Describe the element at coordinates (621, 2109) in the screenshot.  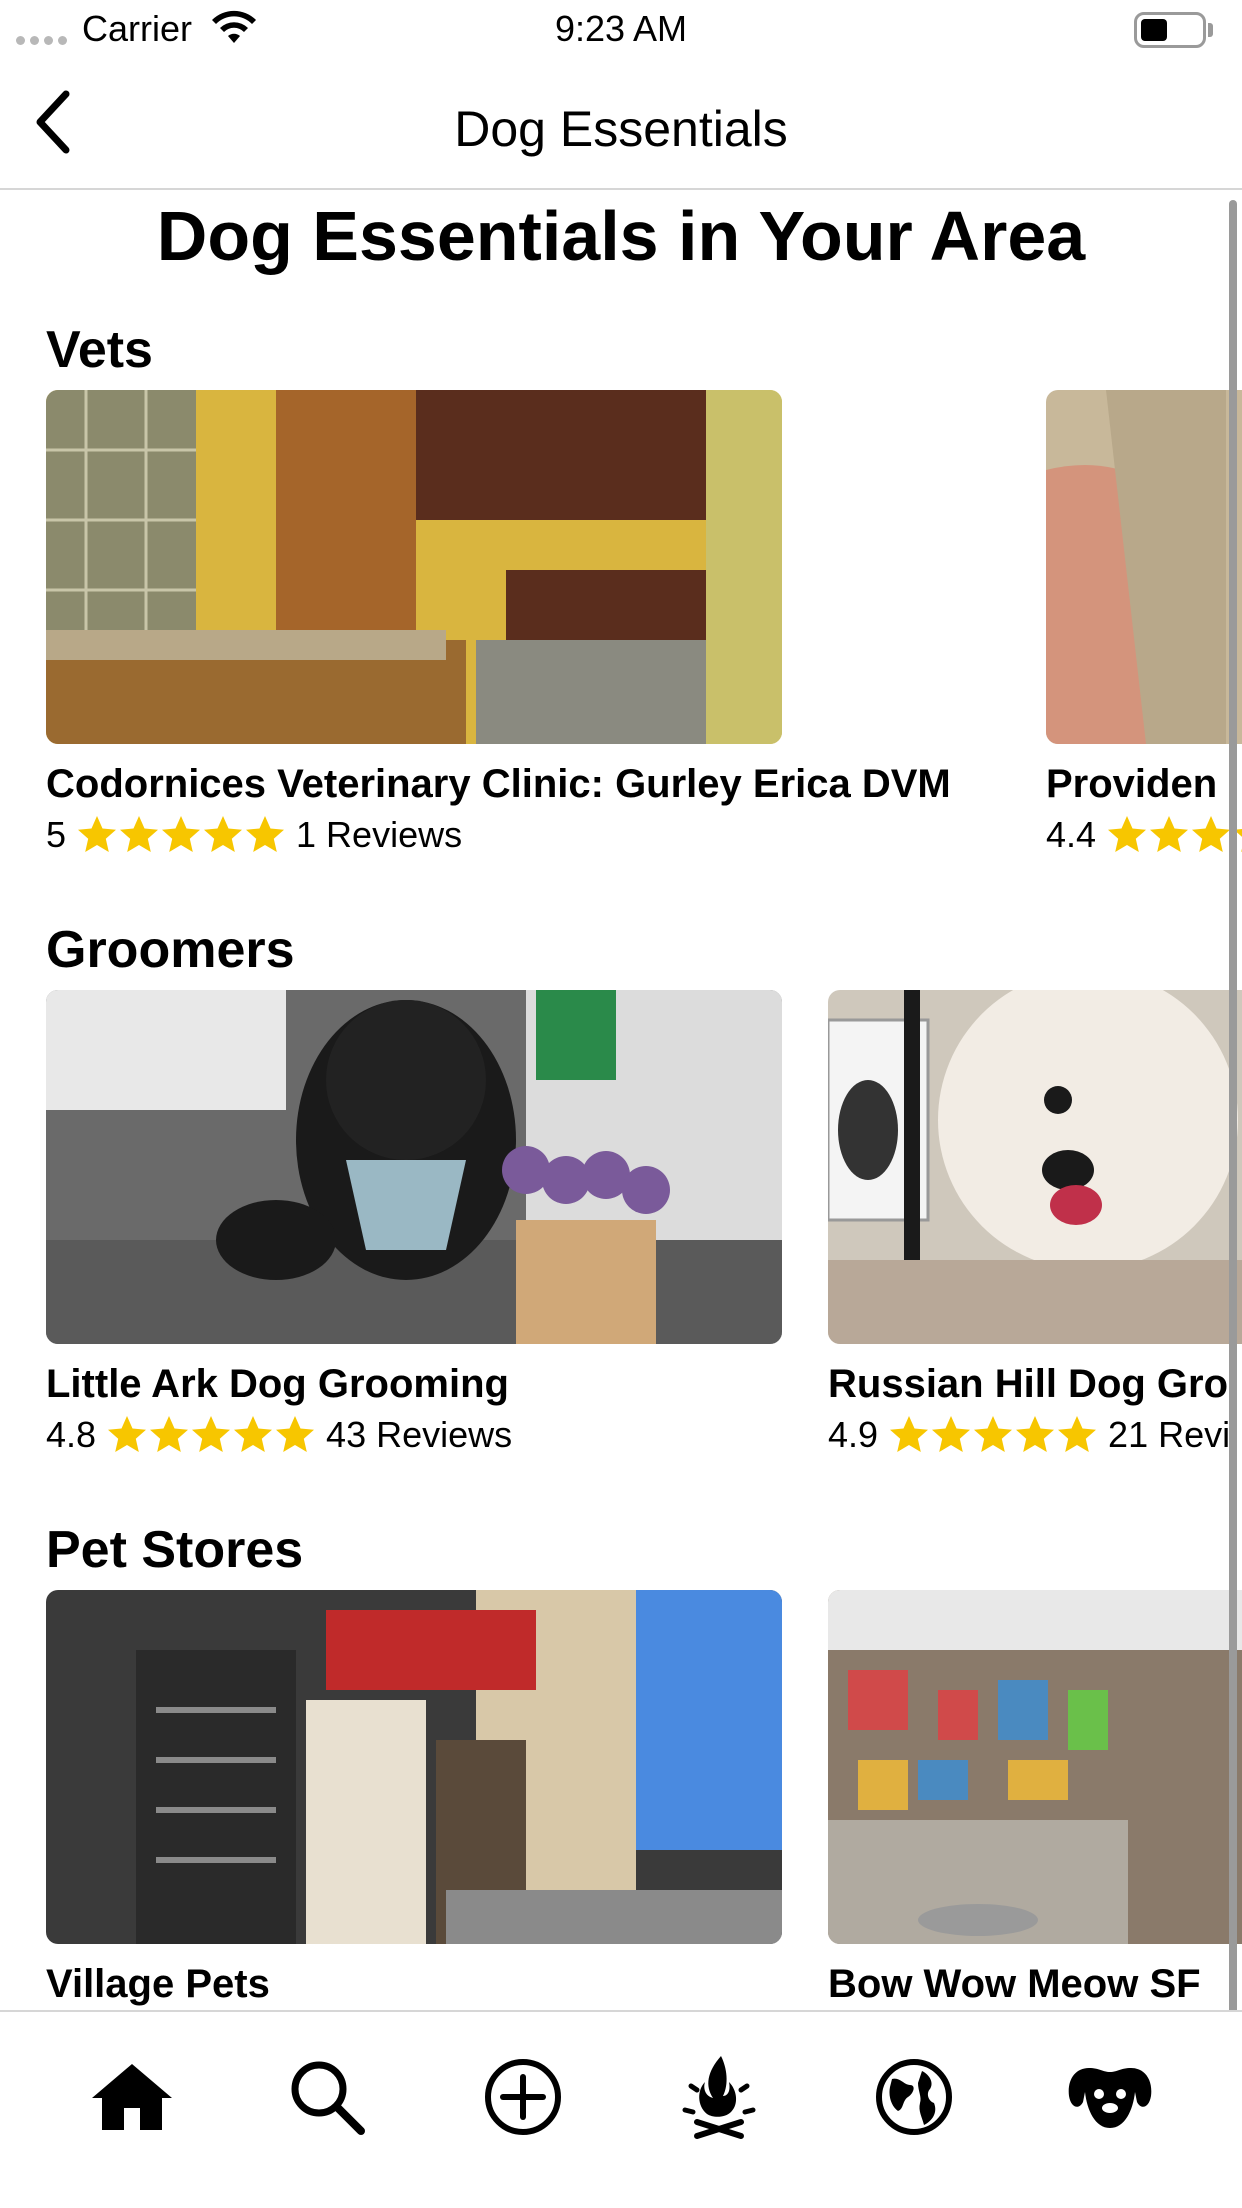
I see `tab-bar` at that location.